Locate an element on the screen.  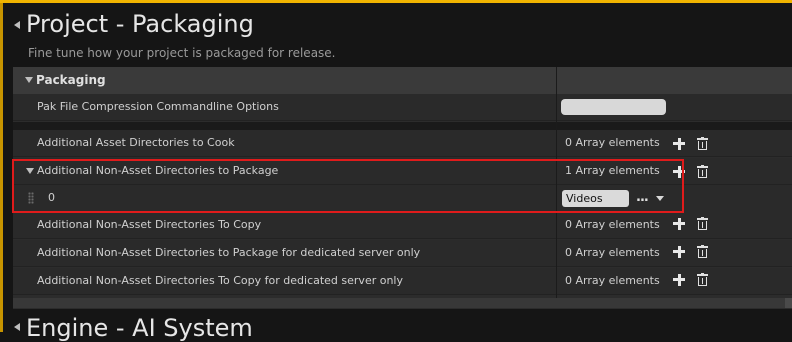
property-label: Additional Asset Directories to Cook is located at coordinates (136, 142).